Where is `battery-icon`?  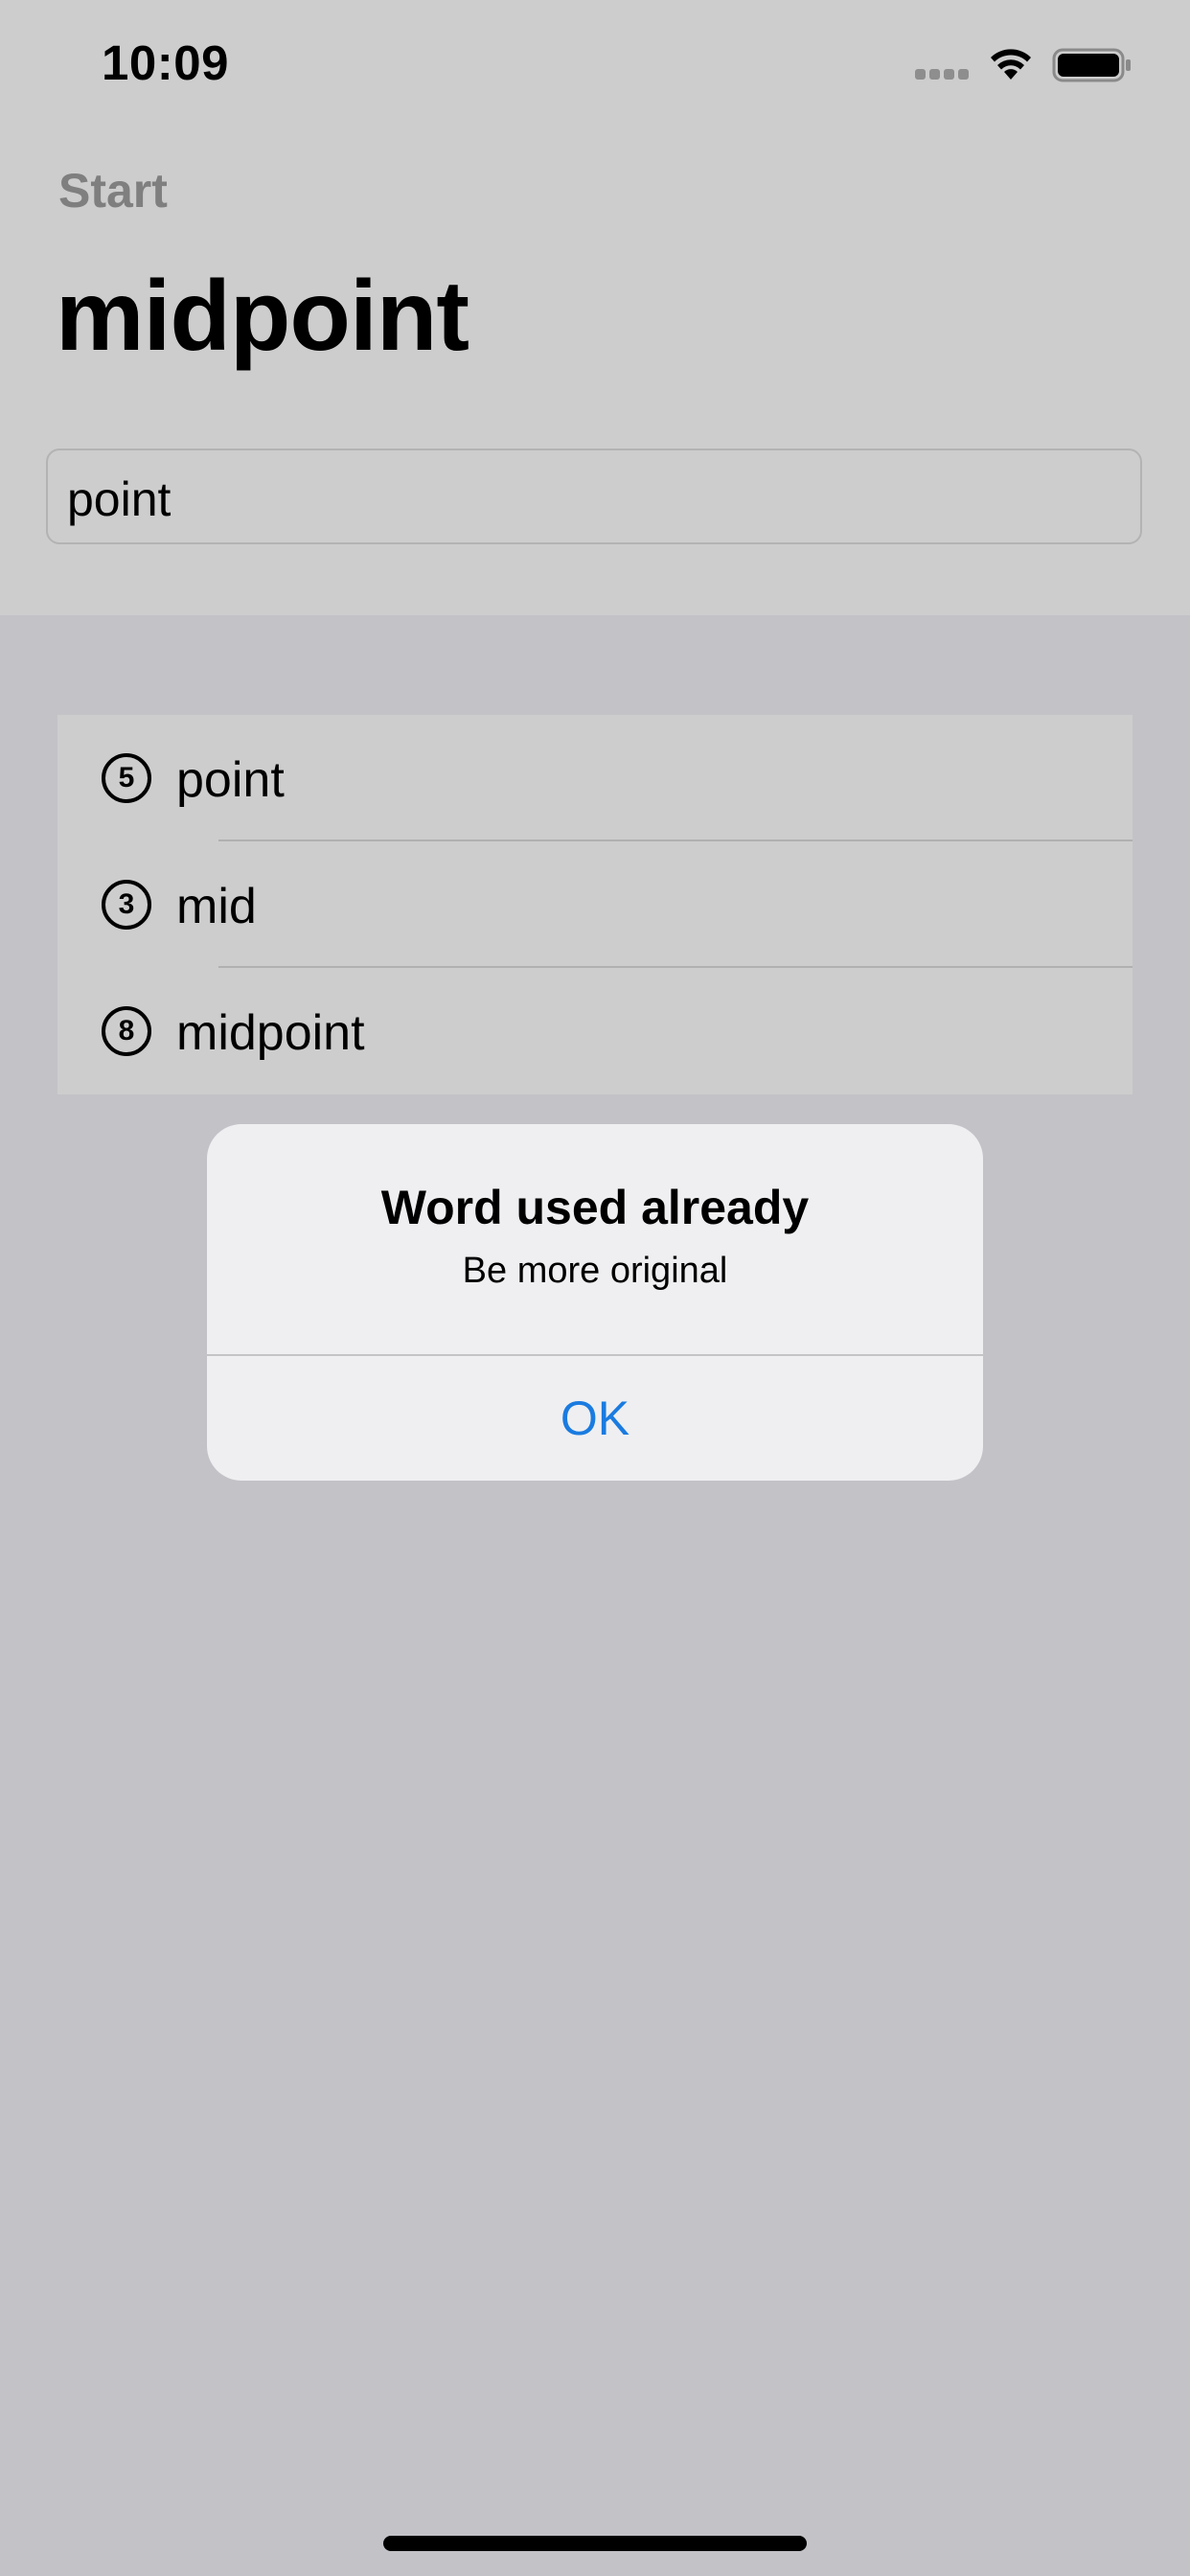
battery-icon is located at coordinates (1092, 65).